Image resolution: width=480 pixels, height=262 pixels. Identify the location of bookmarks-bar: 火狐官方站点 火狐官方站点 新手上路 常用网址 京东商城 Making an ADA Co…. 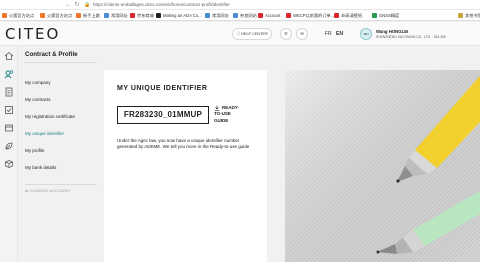
(240, 15).